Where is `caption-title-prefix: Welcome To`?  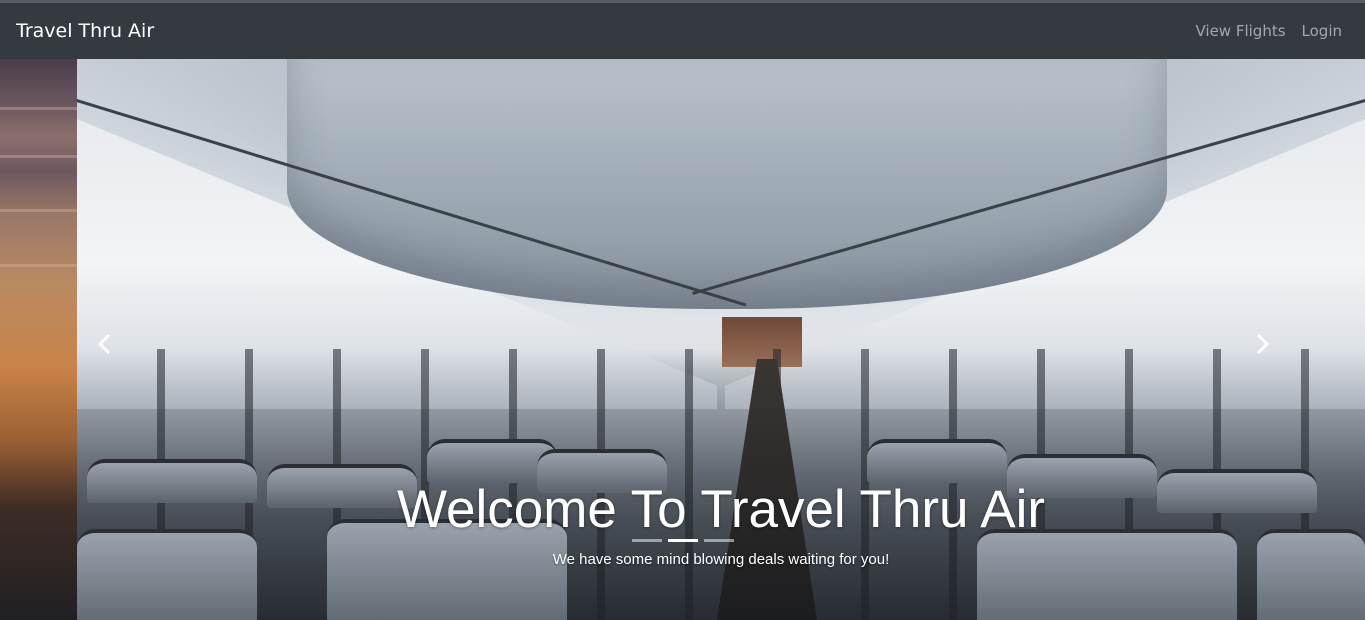
caption-title-prefix: Welcome To is located at coordinates (541, 509).